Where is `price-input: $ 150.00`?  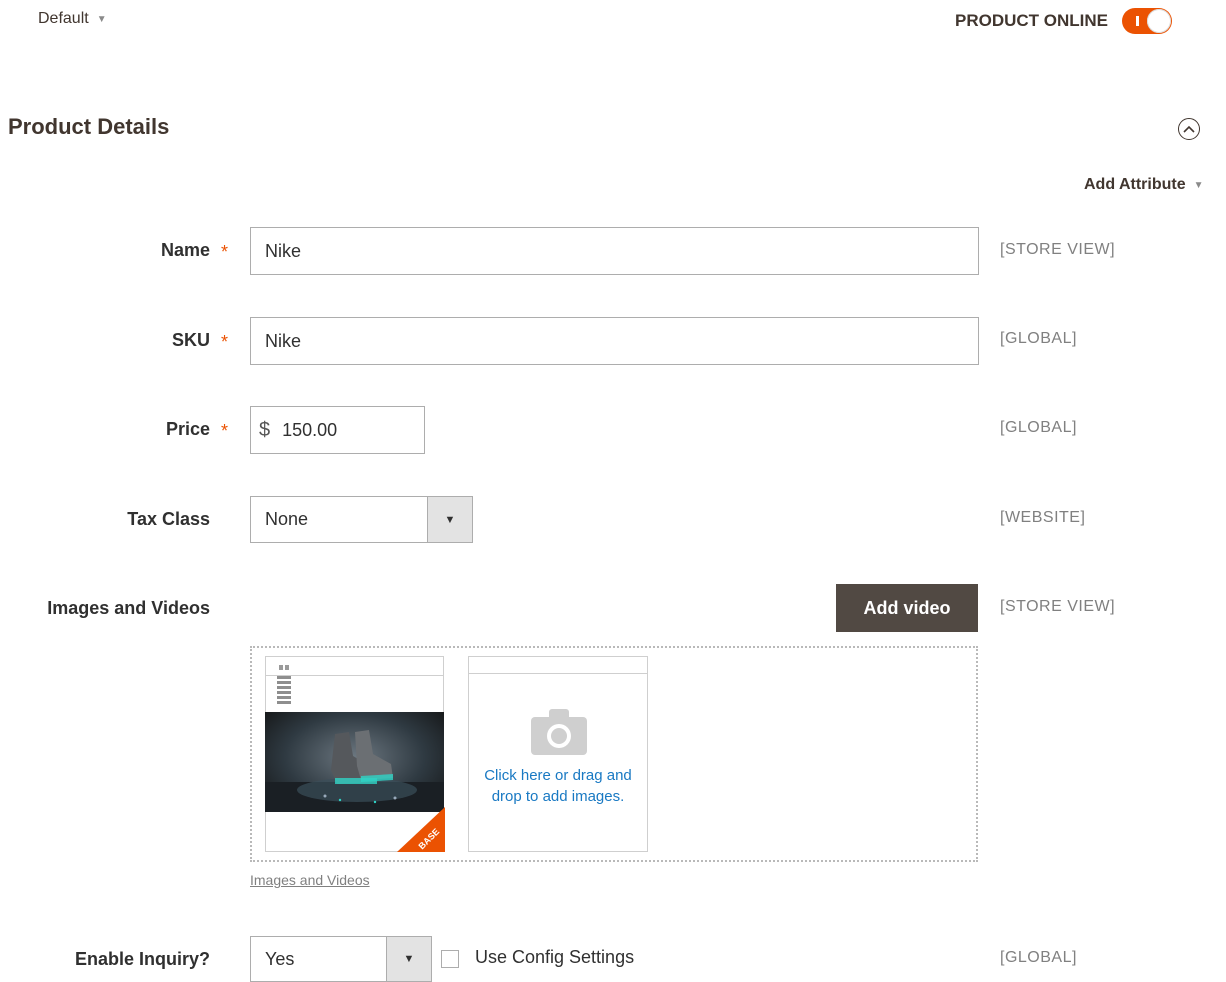 price-input: $ 150.00 is located at coordinates (337, 430).